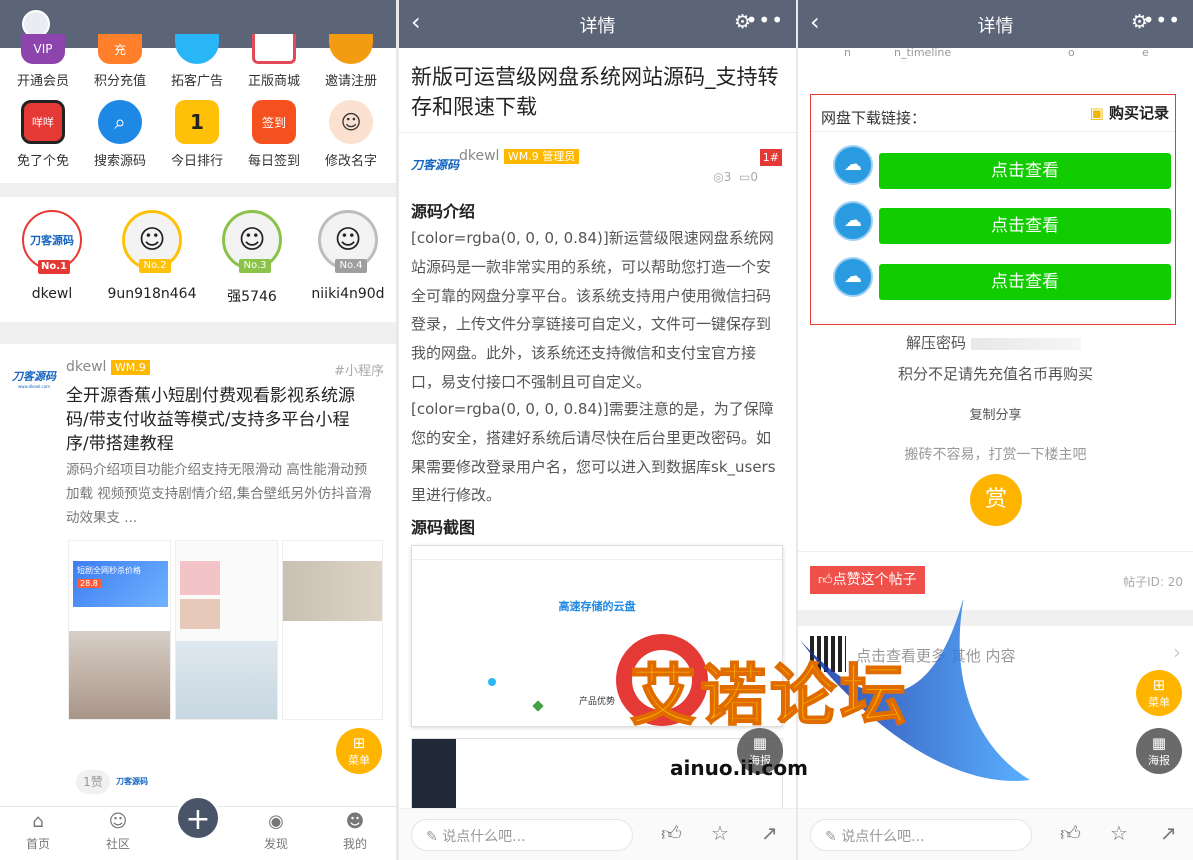 This screenshot has height=860, width=1193. I want to click on tab-discover: ◉ 发现, so click(276, 831).